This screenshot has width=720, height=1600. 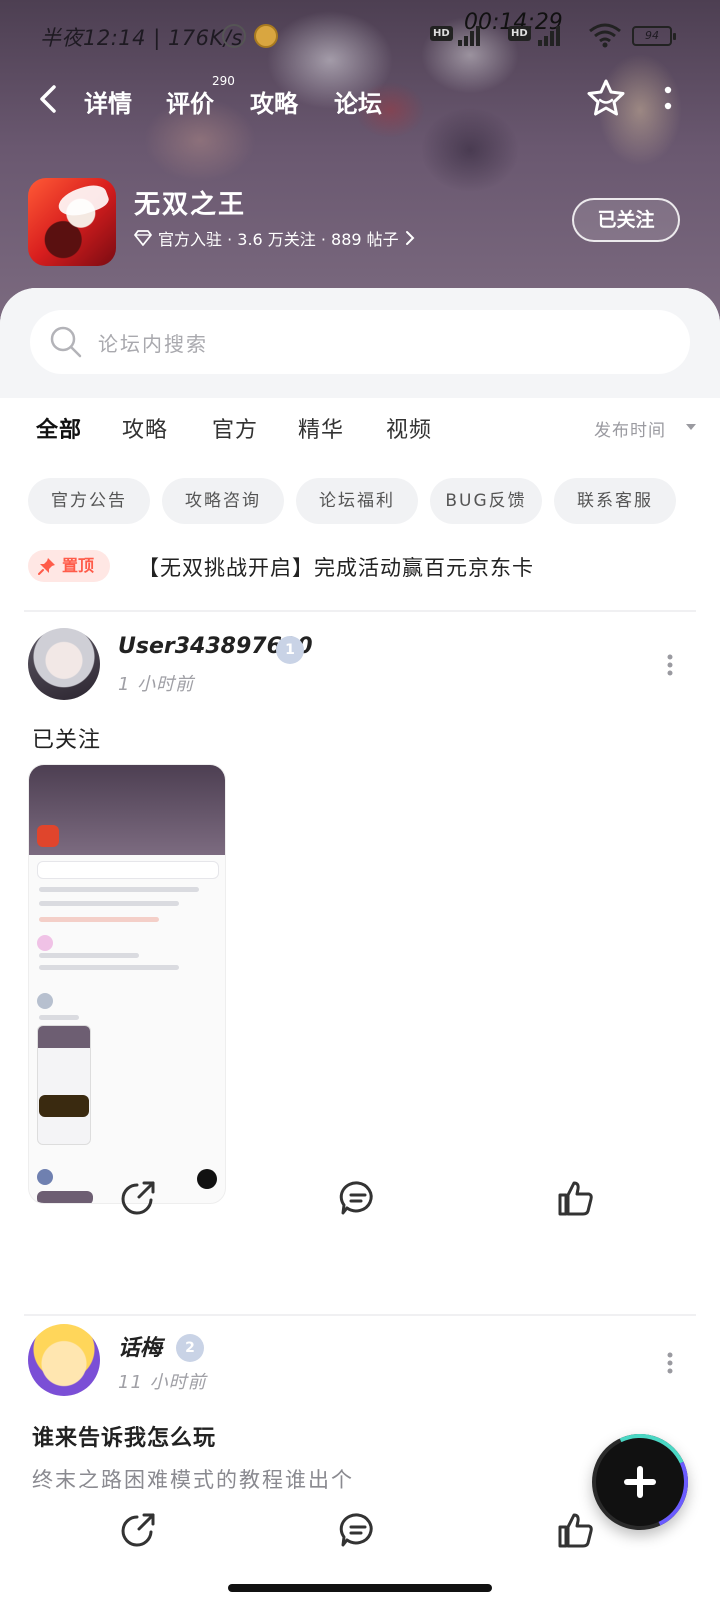 What do you see at coordinates (278, 239) in the screenshot?
I see `game-meta-text: 官方入驻 · 3.6 万关注 · 889 帖子` at bounding box center [278, 239].